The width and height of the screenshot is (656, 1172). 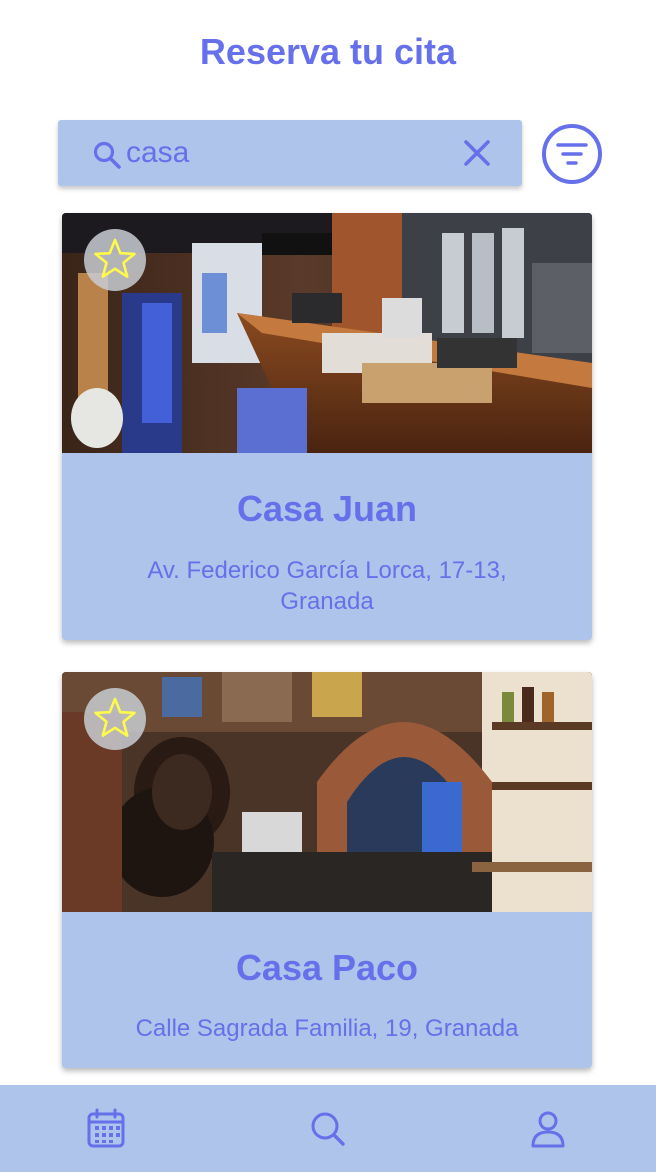 What do you see at coordinates (477, 153) in the screenshot?
I see `close-icon` at bounding box center [477, 153].